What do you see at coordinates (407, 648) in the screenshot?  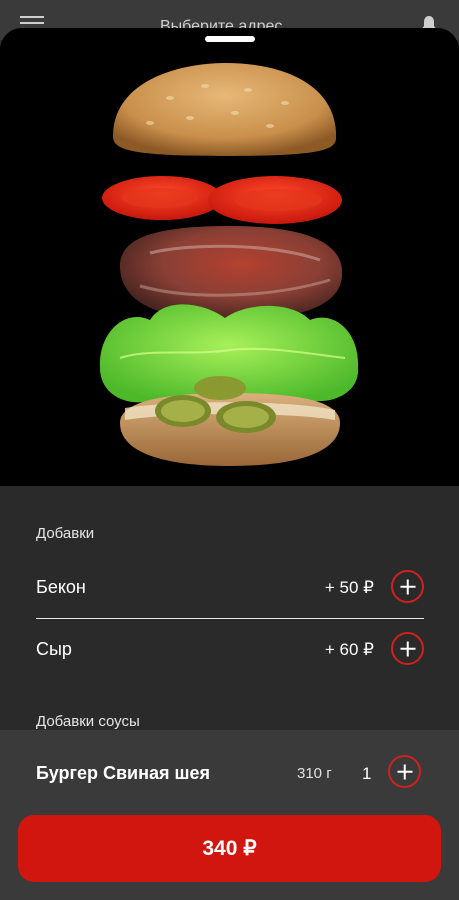 I see `add-cheese-button` at bounding box center [407, 648].